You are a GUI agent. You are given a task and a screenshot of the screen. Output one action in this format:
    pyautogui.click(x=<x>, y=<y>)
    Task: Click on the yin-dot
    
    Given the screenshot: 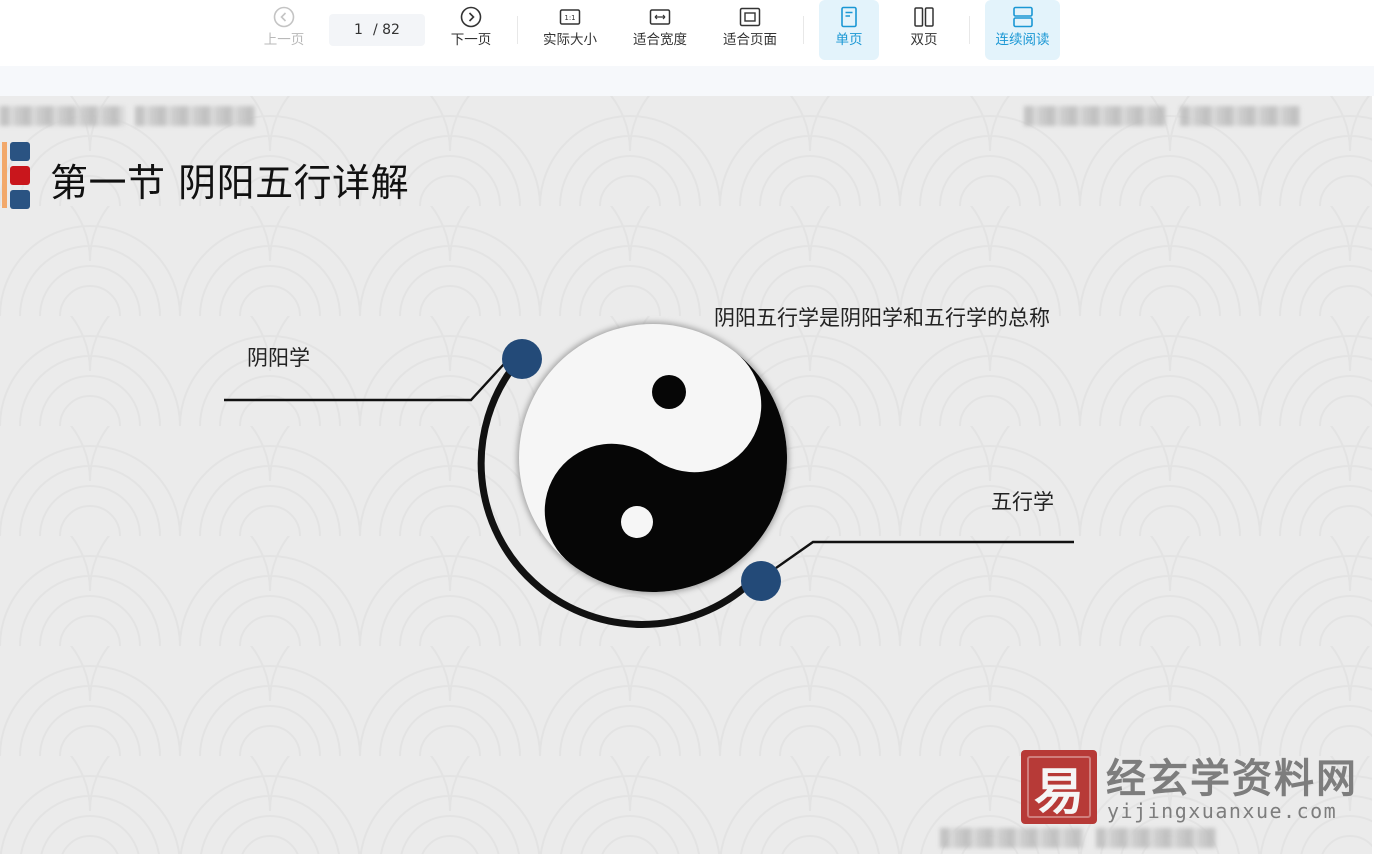 What is the action you would take?
    pyautogui.click(x=637, y=522)
    